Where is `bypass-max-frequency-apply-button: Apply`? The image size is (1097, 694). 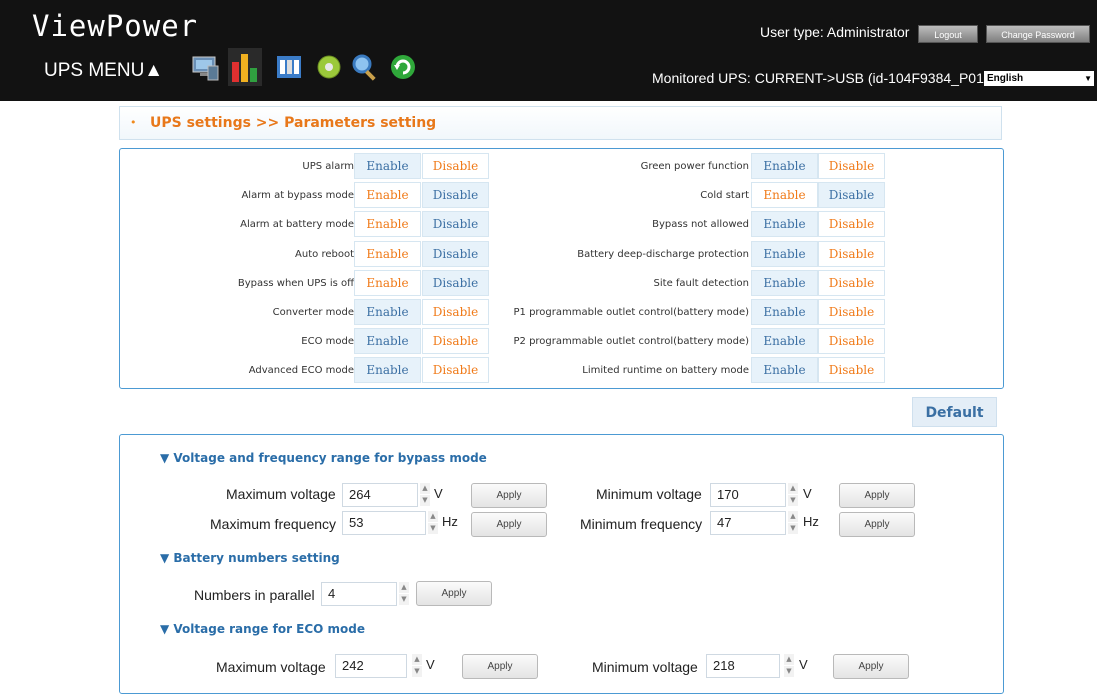 bypass-max-frequency-apply-button: Apply is located at coordinates (509, 524).